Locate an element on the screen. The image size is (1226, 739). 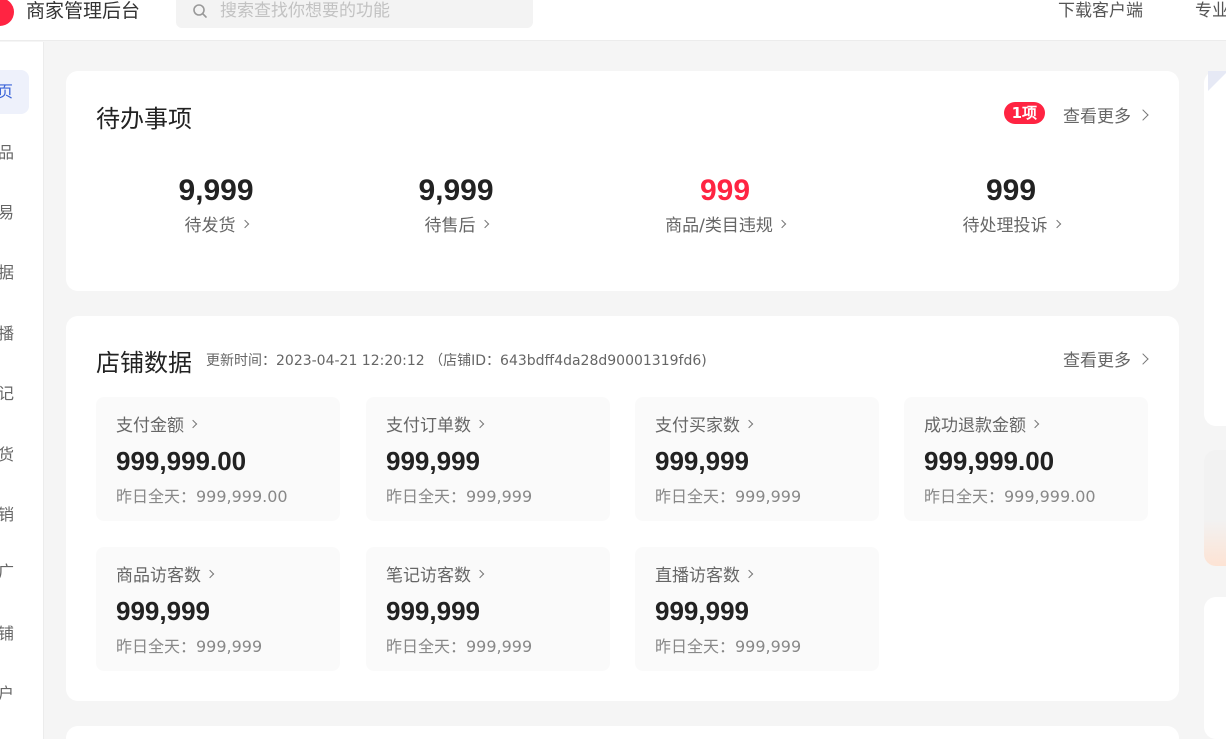
todo-label: 待发货 is located at coordinates (210, 226).